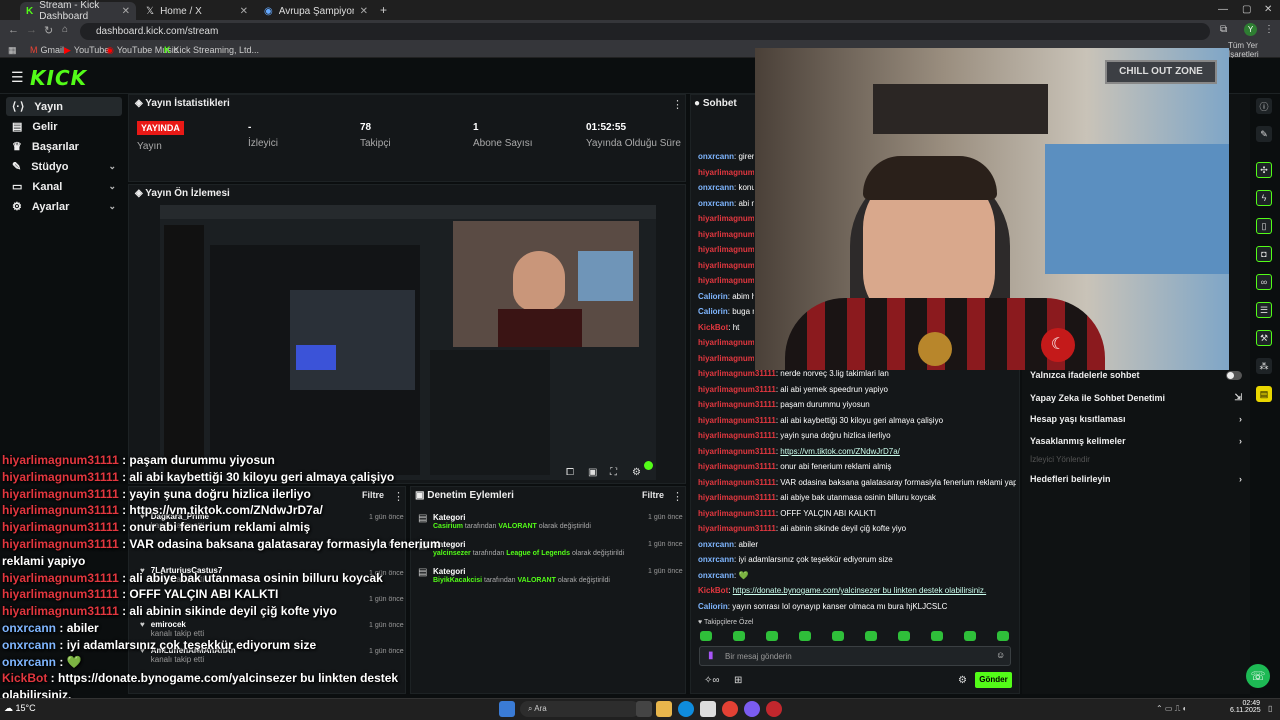 The width and height of the screenshot is (1280, 720). Describe the element at coordinates (686, 709) in the screenshot. I see `edge-icon` at that location.